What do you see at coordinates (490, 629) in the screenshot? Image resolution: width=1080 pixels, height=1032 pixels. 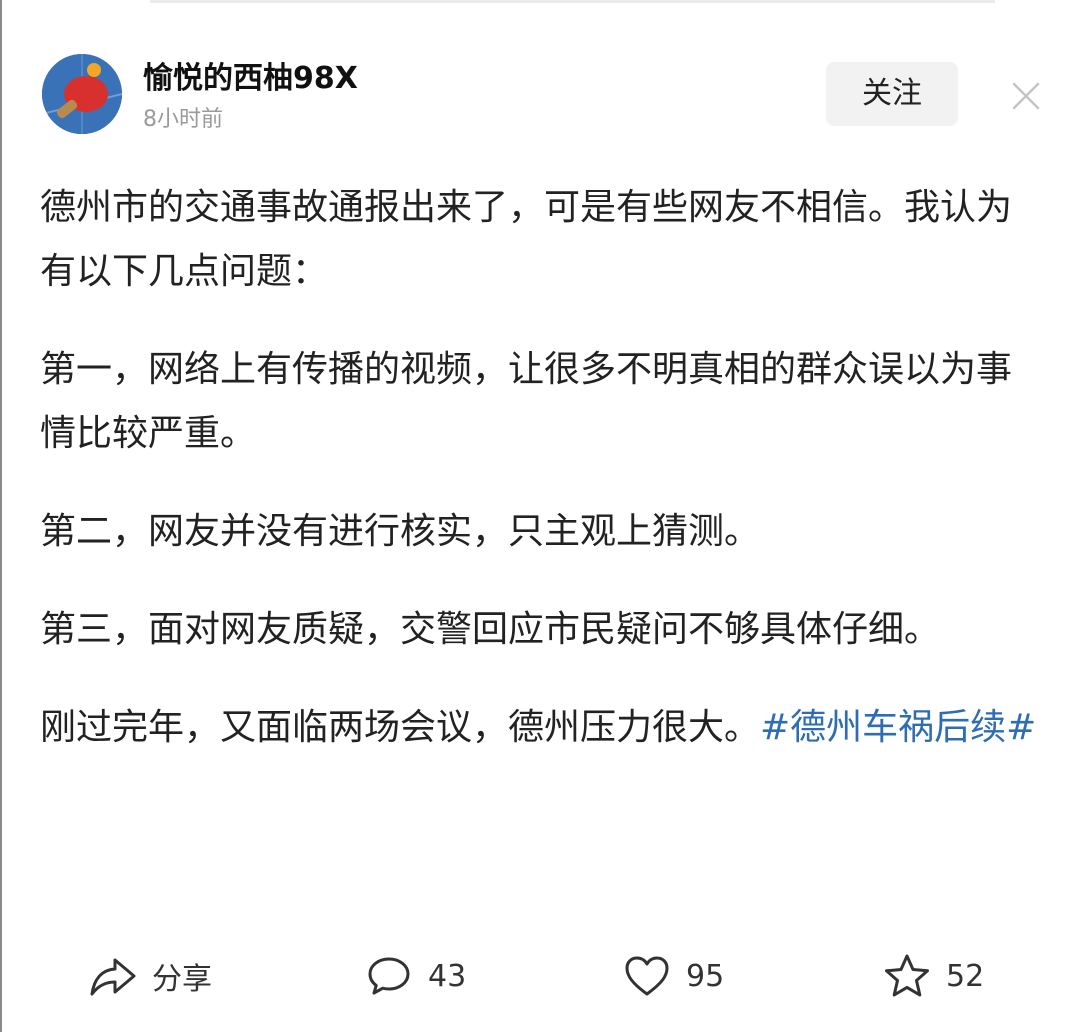 I see `post-paragraph: 第三，面对网友质疑，交警回应市民疑问不够具体仔细。` at bounding box center [490, 629].